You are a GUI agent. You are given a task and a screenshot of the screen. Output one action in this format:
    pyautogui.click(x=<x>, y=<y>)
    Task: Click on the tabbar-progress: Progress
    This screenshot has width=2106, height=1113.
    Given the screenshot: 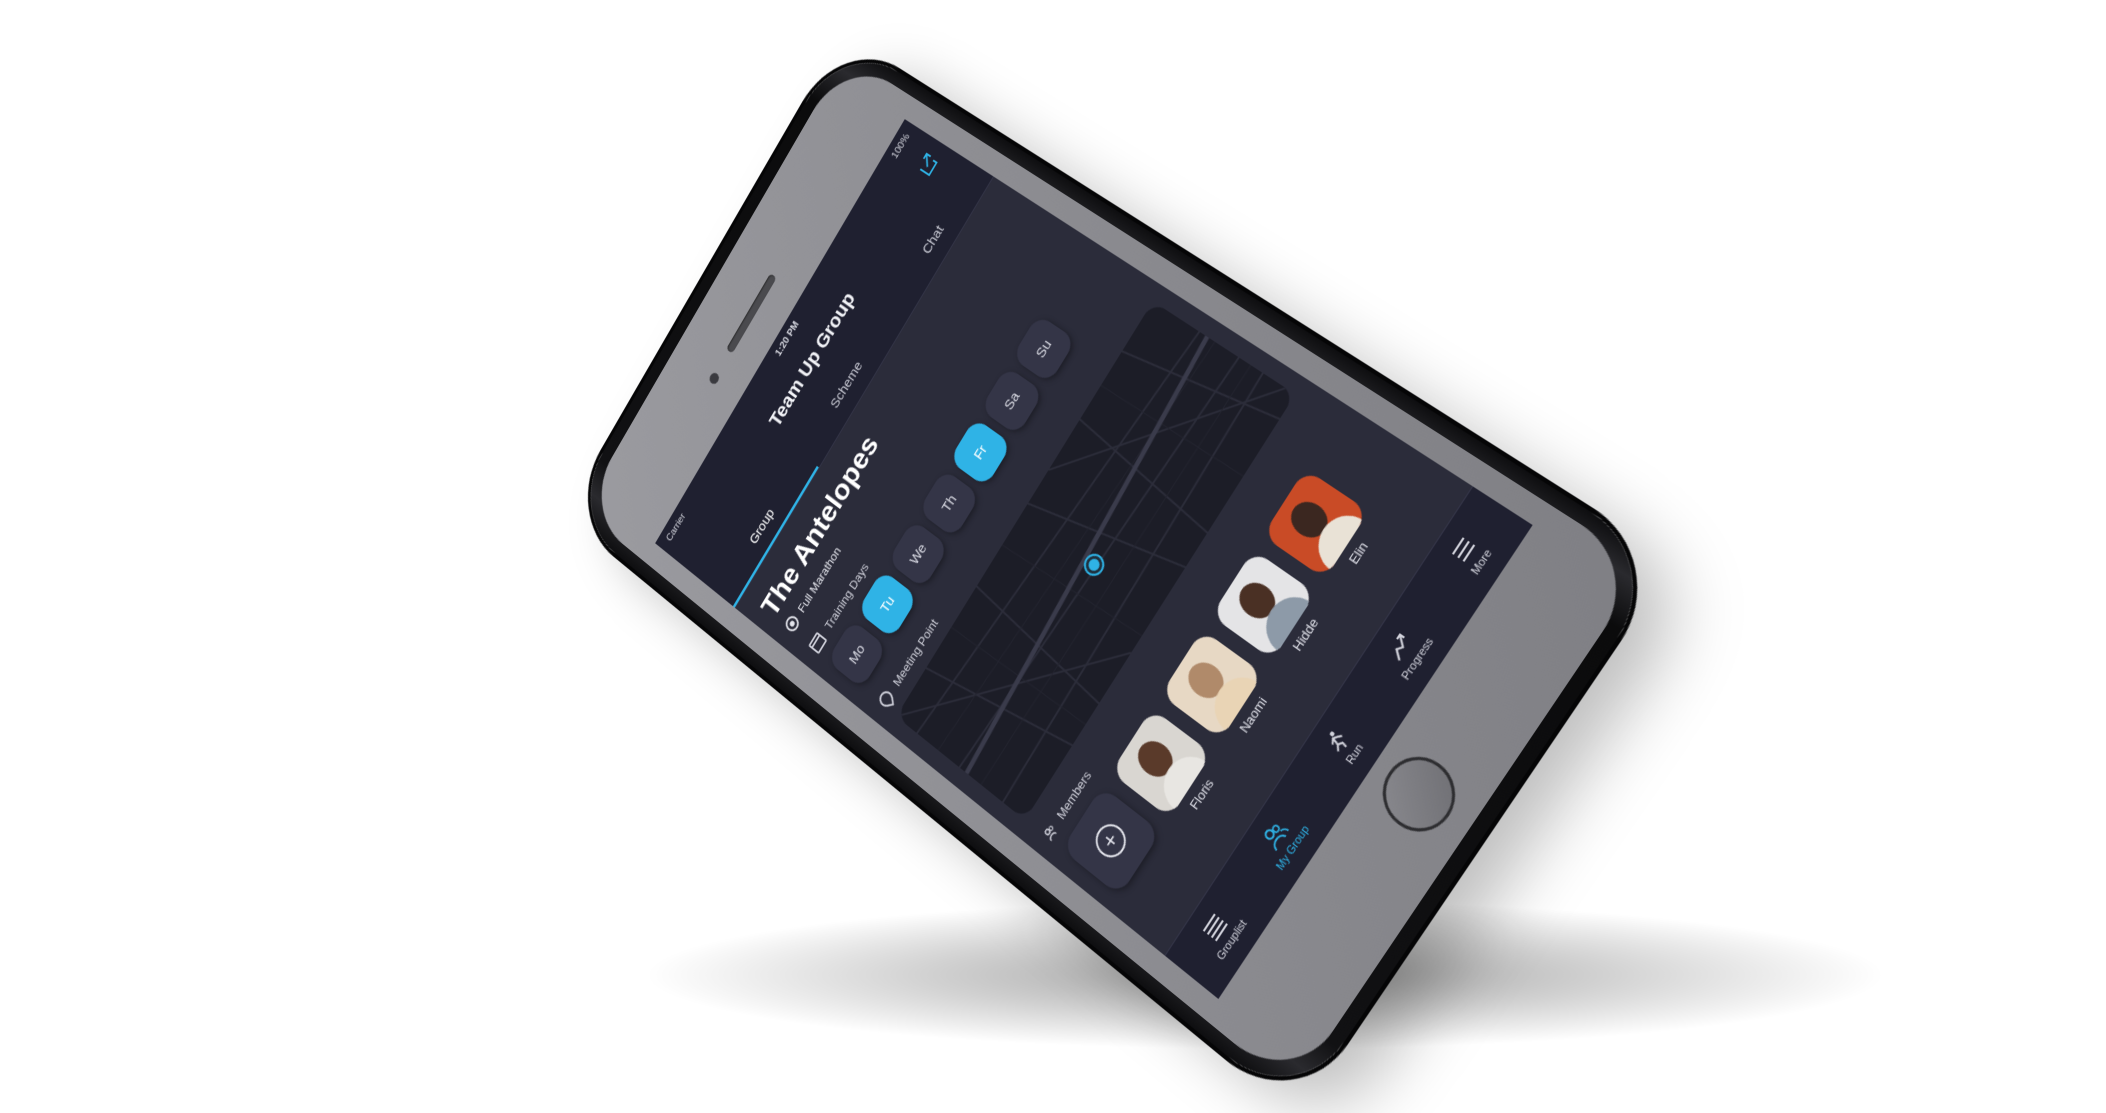 What is the action you would take?
    pyautogui.click(x=1407, y=652)
    